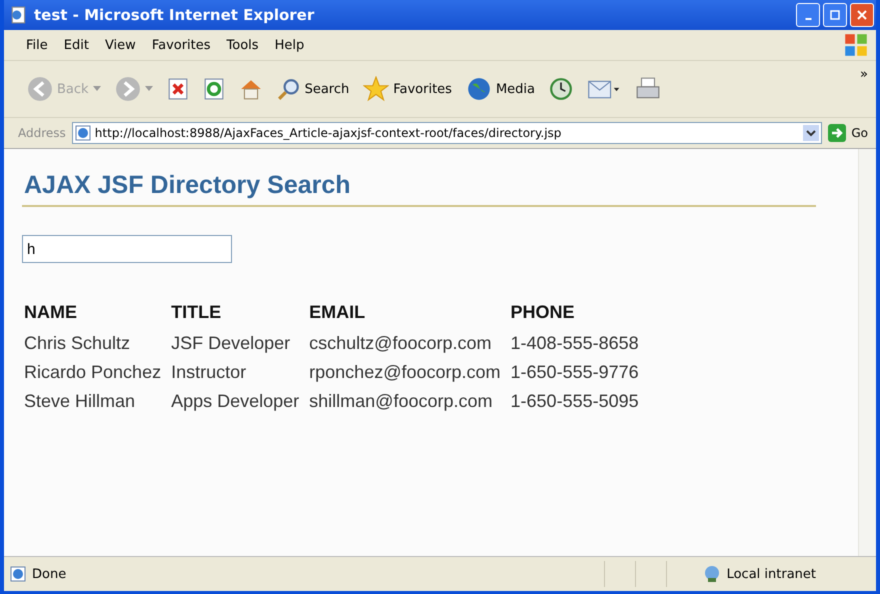  What do you see at coordinates (79, 401) in the screenshot?
I see `table-cell-text: Steve Hillman` at bounding box center [79, 401].